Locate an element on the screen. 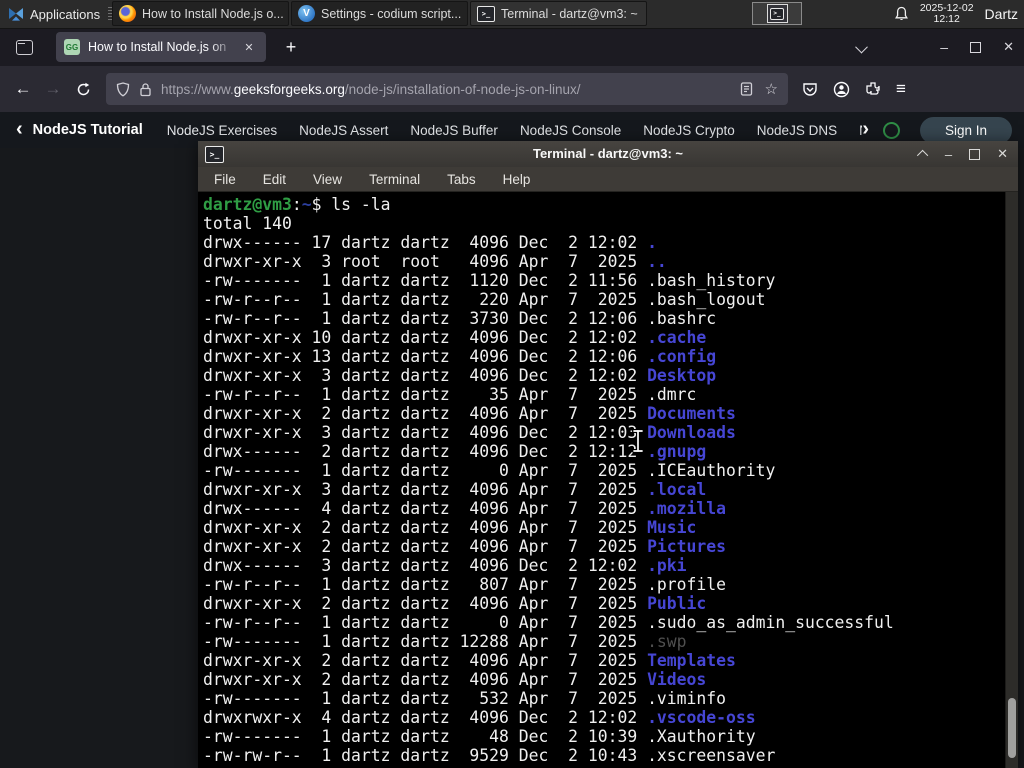 The image size is (1024, 768). menu-hamburger-icon: ≡ is located at coordinates (901, 89).